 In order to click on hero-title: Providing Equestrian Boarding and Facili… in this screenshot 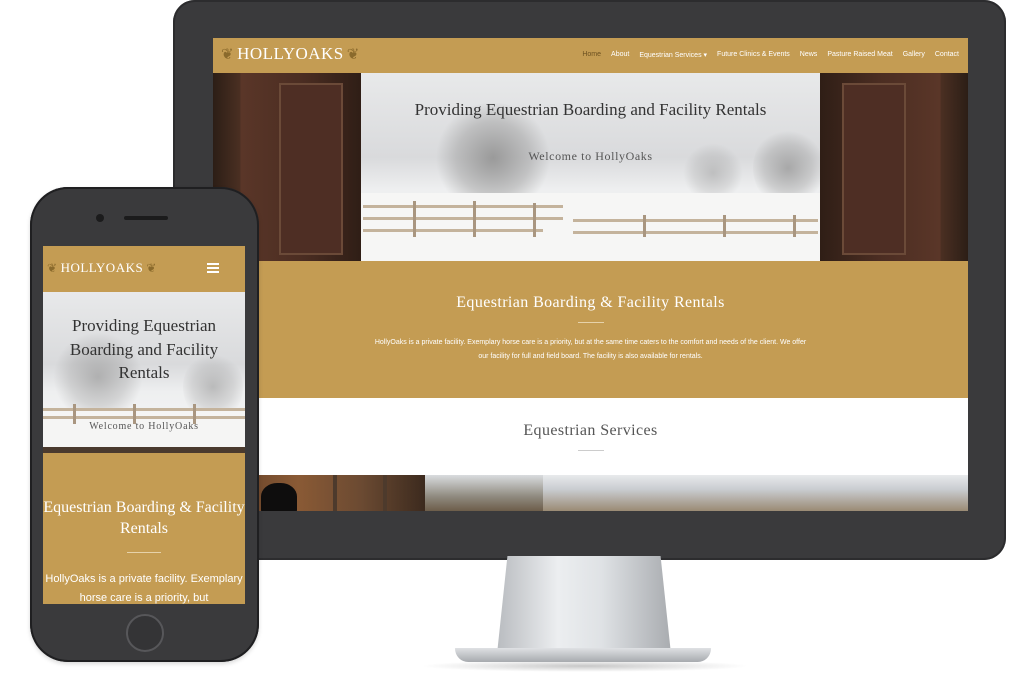, I will do `click(590, 109)`.